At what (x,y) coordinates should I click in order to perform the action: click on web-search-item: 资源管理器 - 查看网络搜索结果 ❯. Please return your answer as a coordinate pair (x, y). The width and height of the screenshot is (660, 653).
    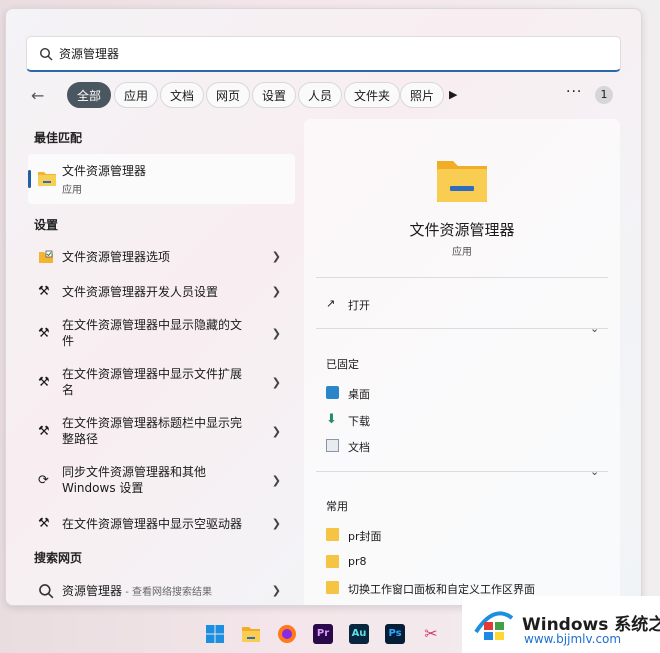
    Looking at the image, I should click on (161, 591).